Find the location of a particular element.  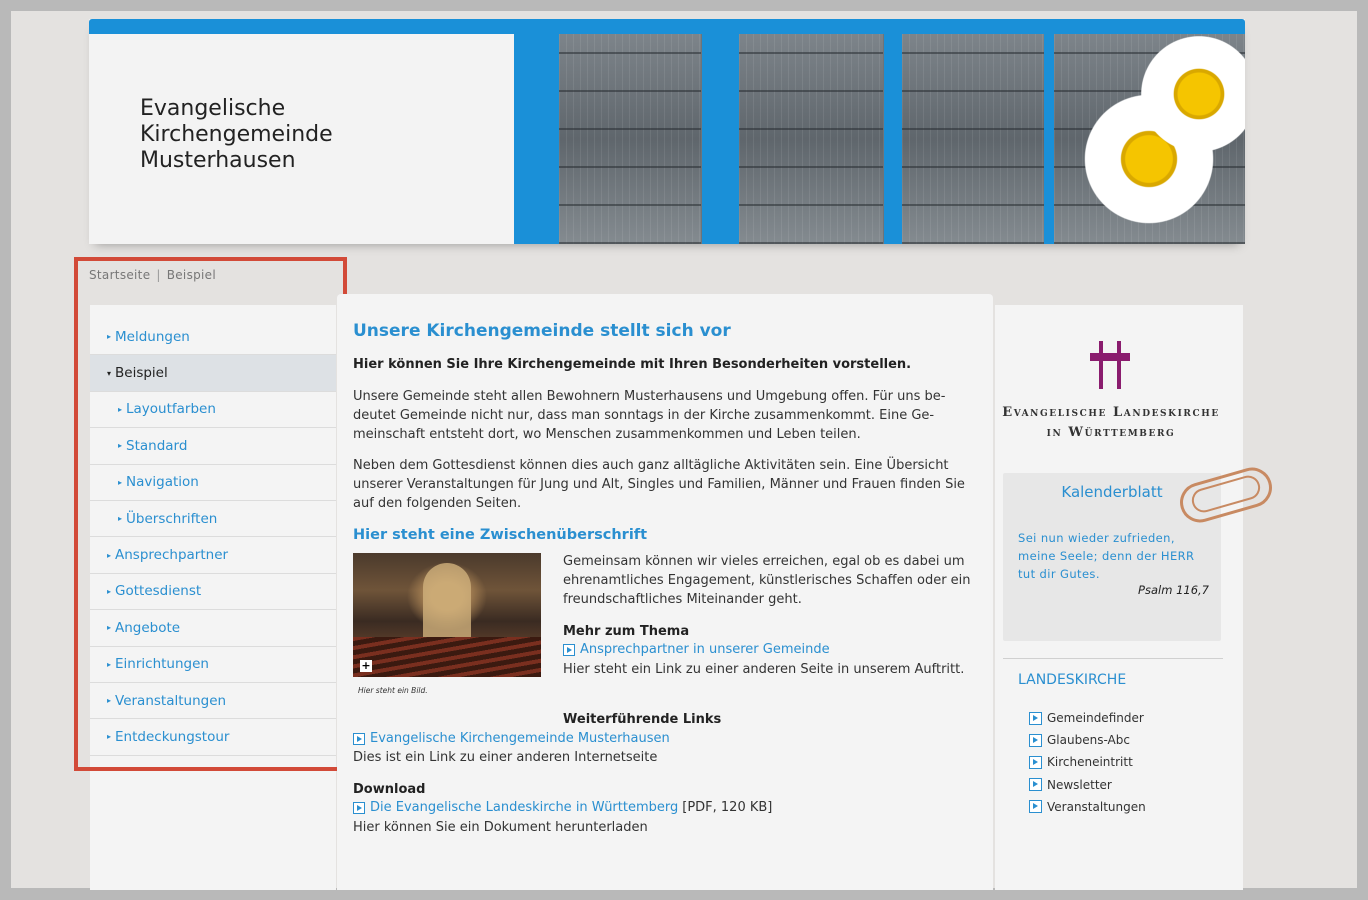

section-subheading: Hier steht eine Zwischenüberschrift is located at coordinates (500, 535).